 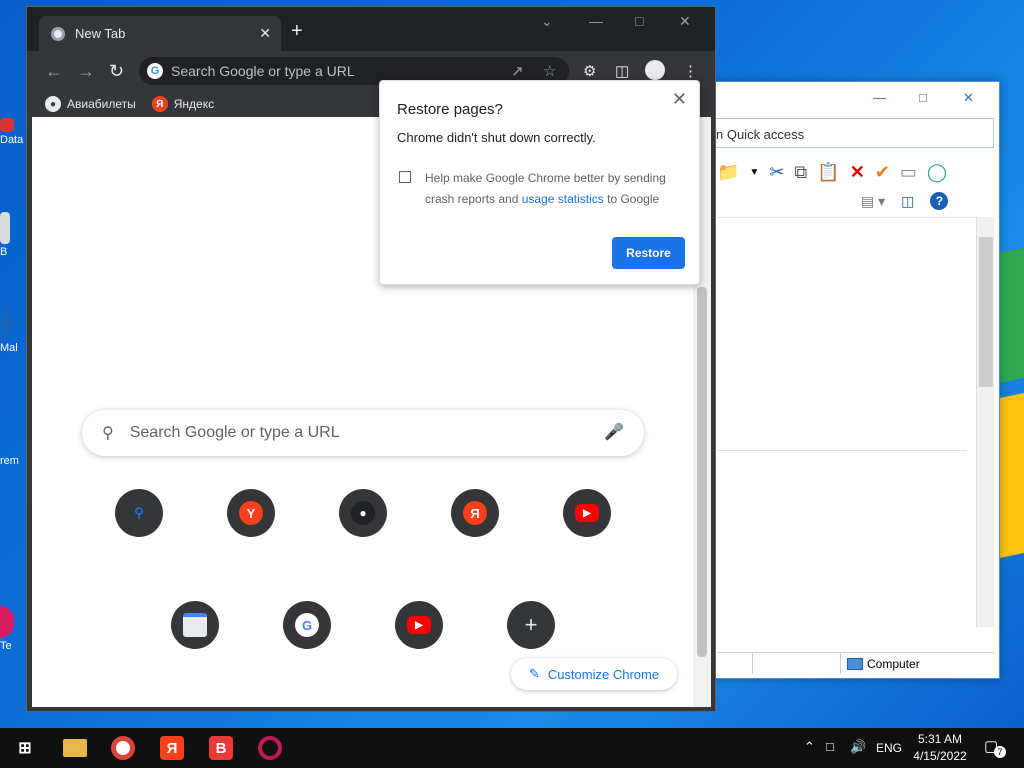 I want to click on add-shortcut-icon: +, so click(x=531, y=624).